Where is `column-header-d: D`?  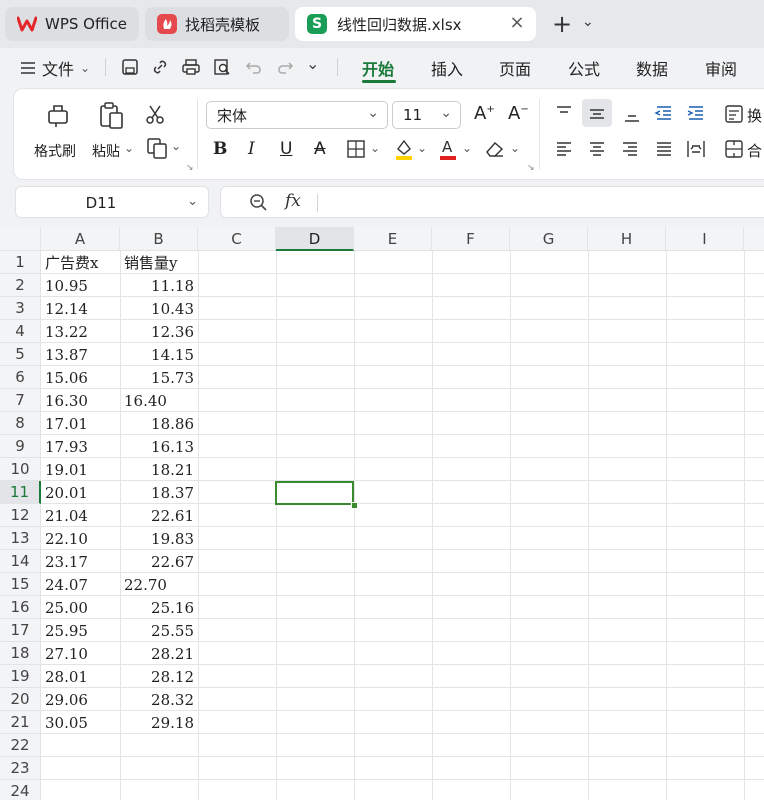 column-header-d: D is located at coordinates (315, 239).